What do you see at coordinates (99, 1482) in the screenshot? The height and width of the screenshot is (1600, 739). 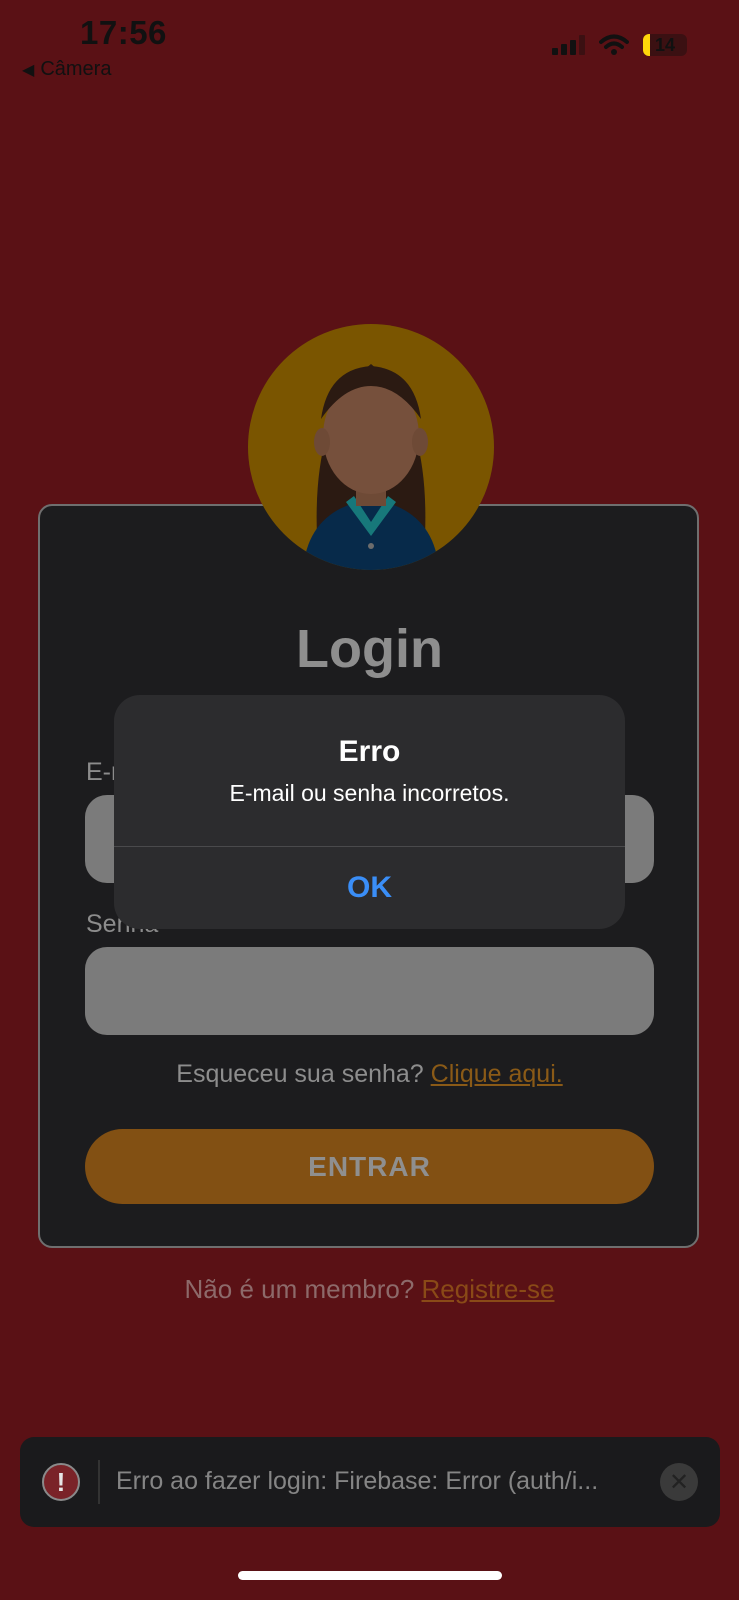 I see `toast-divider` at bounding box center [99, 1482].